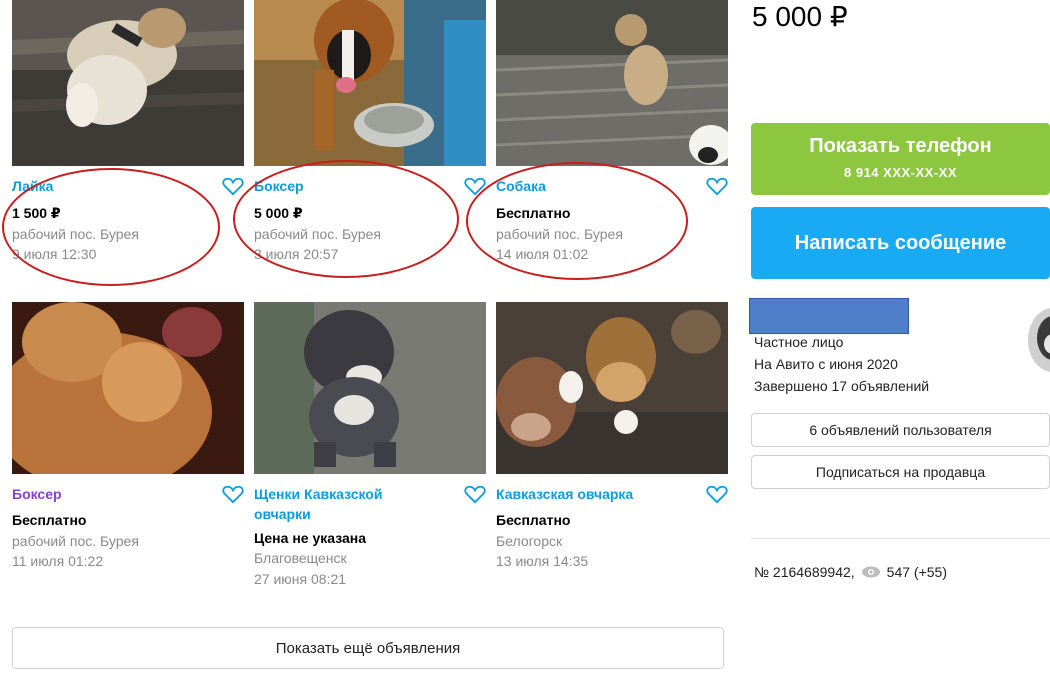 The width and height of the screenshot is (1050, 691). What do you see at coordinates (310, 538) in the screenshot?
I see `listing-price: Цена не указана` at bounding box center [310, 538].